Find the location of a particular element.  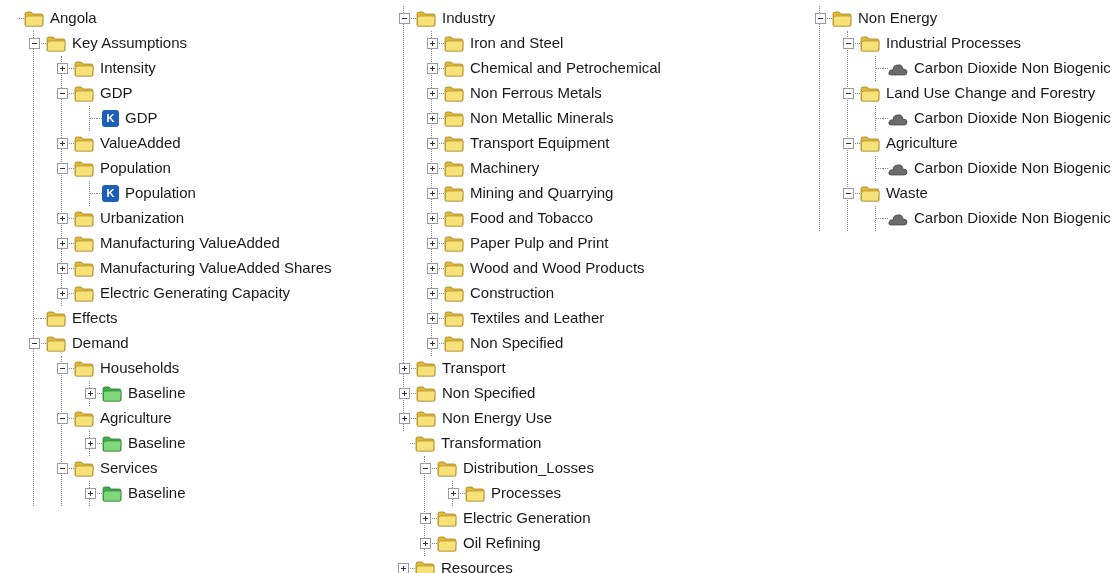

node-label: Transport is located at coordinates (474, 368).